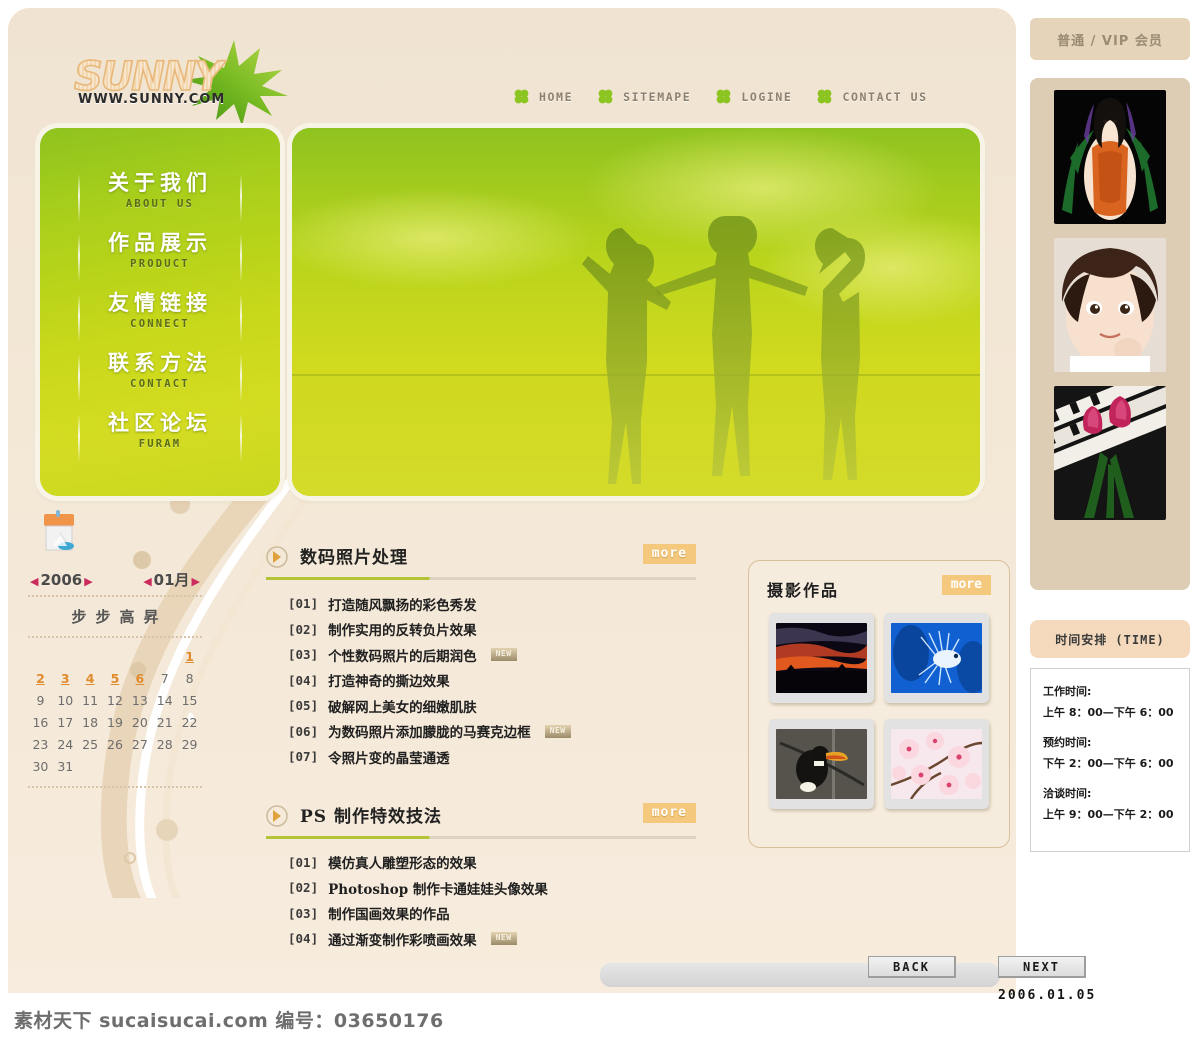 Image resolution: width=1200 pixels, height=1043 pixels. I want to click on time-value: 上午 8：00—下午 6：00, so click(1108, 712).